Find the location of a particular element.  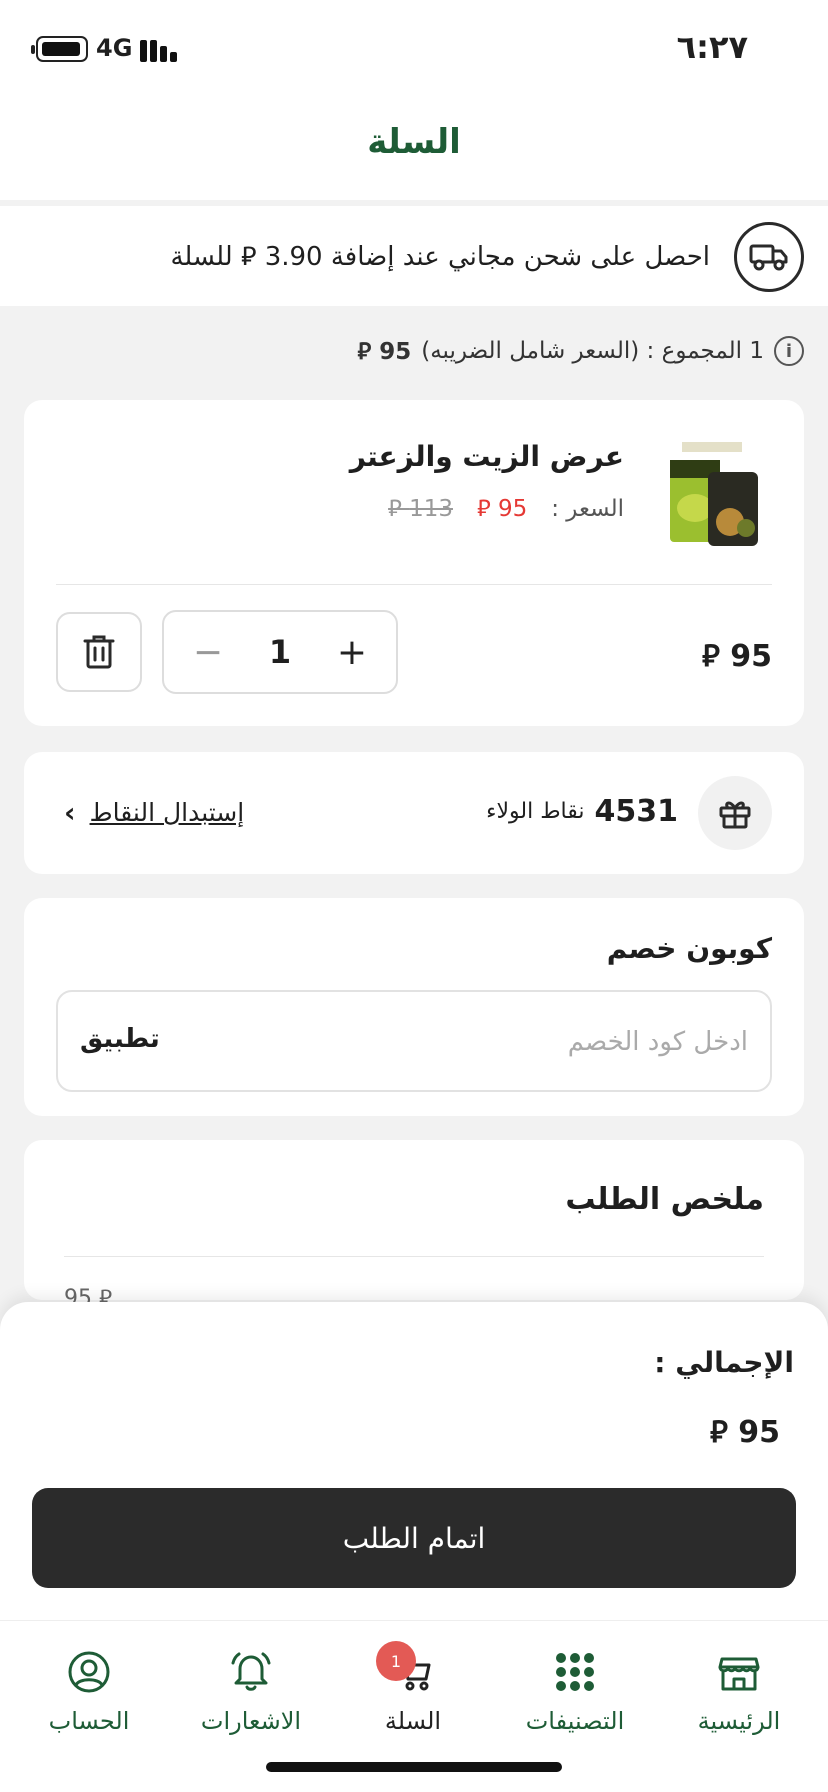

bell-icon is located at coordinates (251, 1671).